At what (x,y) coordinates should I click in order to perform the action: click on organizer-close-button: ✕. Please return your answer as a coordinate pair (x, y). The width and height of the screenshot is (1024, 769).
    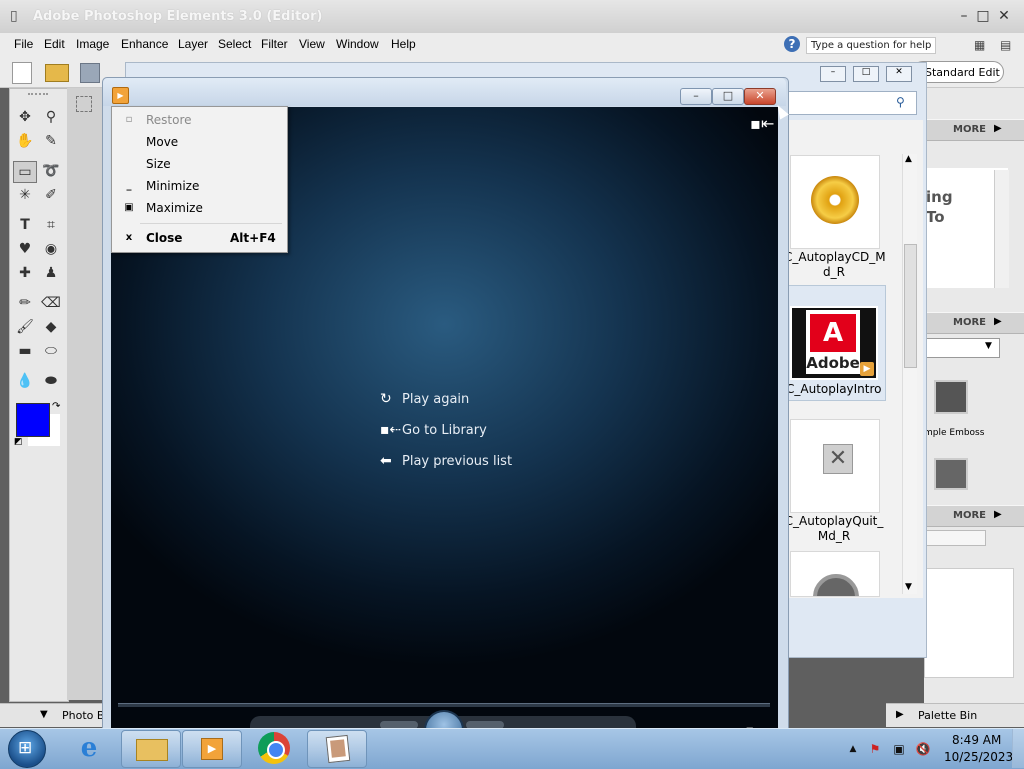
    Looking at the image, I should click on (899, 74).